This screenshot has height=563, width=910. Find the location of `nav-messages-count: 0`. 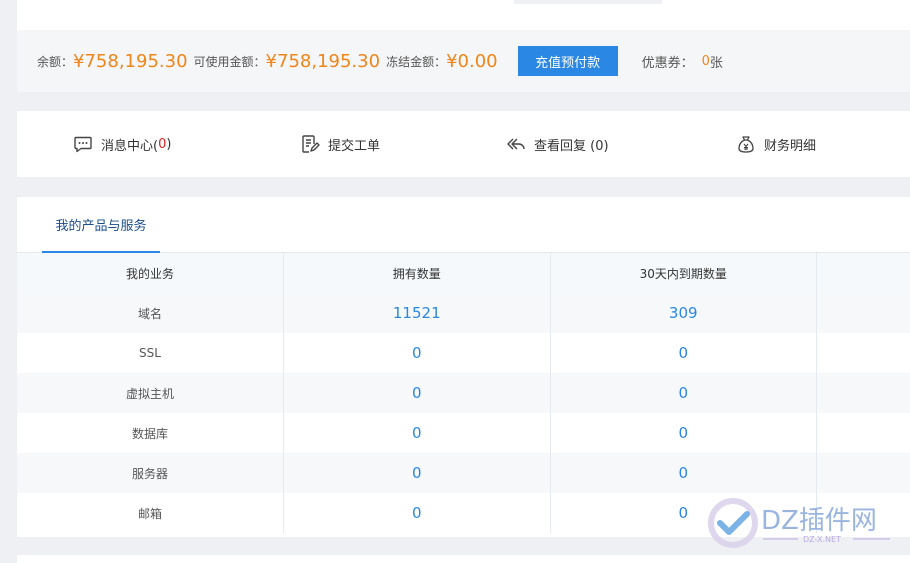

nav-messages-count: 0 is located at coordinates (162, 144).